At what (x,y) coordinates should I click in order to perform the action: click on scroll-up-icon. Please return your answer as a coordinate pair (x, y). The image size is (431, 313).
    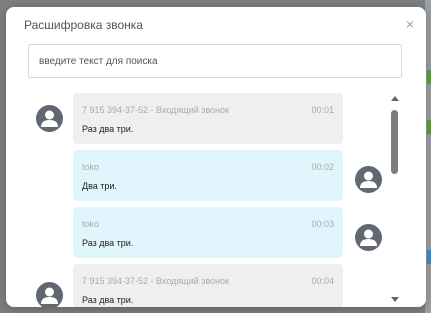
    Looking at the image, I should click on (395, 98).